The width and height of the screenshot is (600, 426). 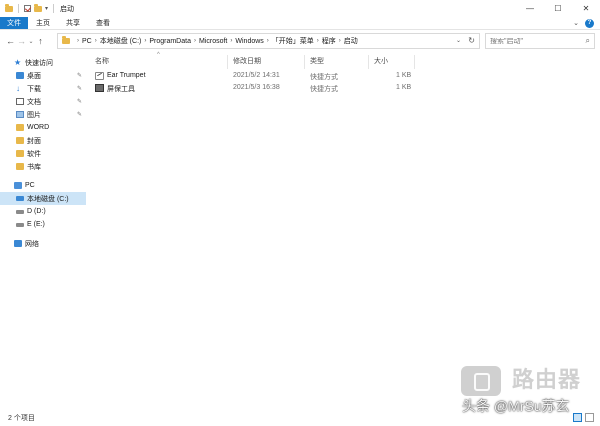 I want to click on star-icon: ★, so click(x=18, y=62).